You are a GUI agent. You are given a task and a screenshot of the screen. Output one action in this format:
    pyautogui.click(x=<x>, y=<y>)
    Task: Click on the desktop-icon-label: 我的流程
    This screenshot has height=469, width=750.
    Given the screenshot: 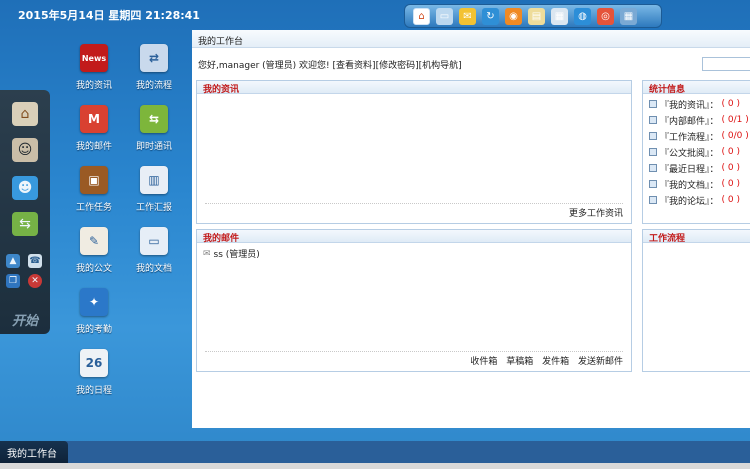 What is the action you would take?
    pyautogui.click(x=153, y=86)
    